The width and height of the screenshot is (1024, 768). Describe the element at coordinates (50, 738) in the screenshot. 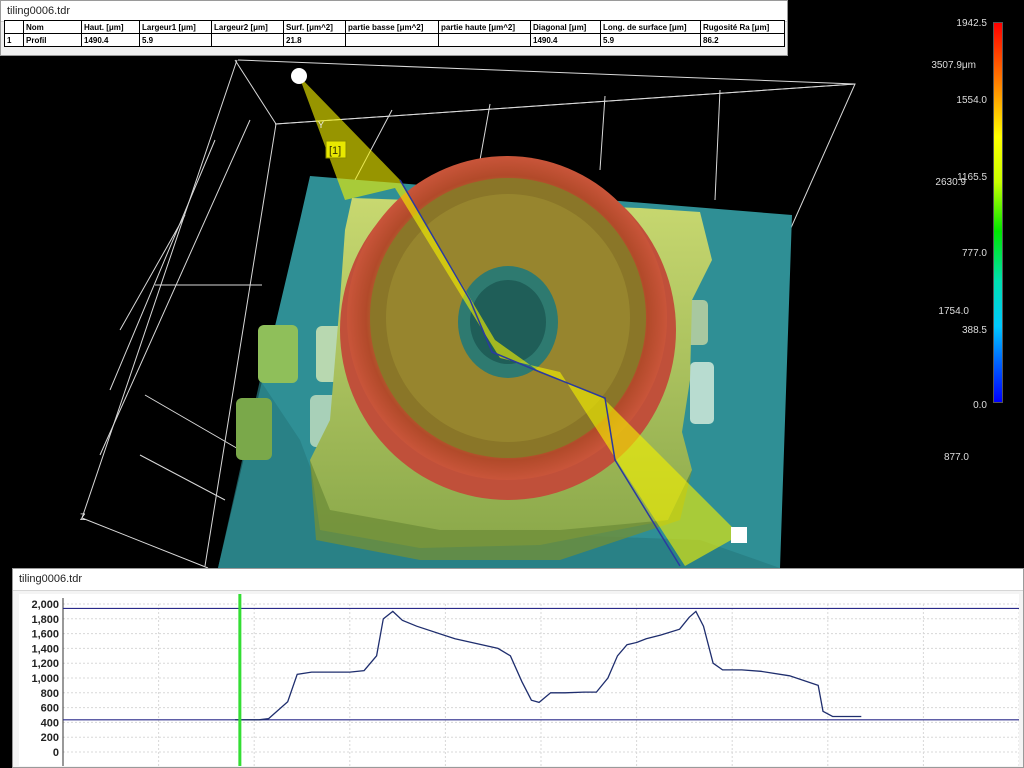

I see `y-tick-label: 200` at that location.